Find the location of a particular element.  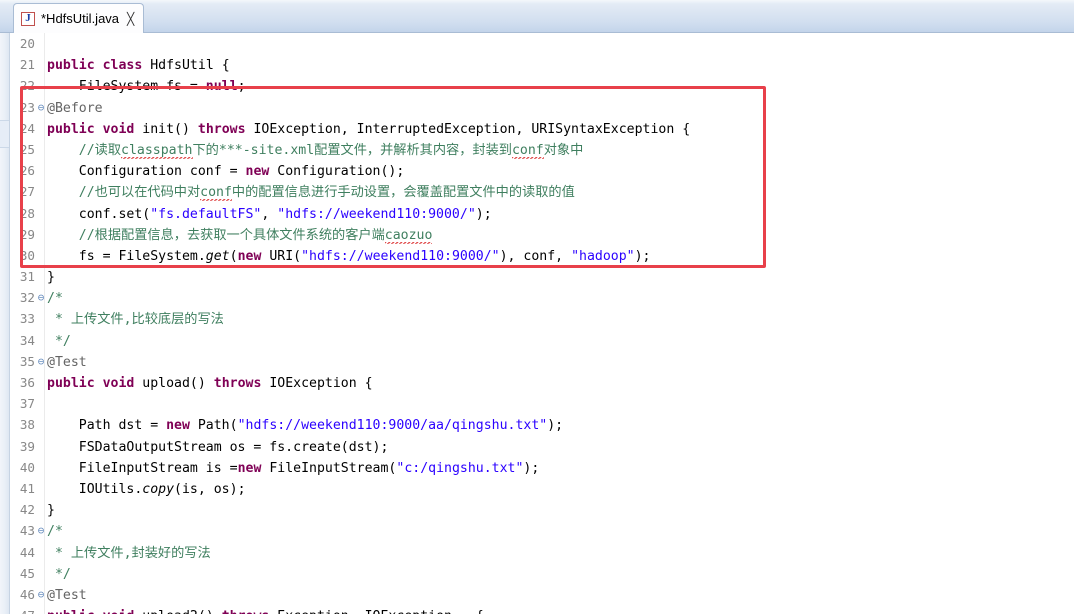

line-number: 41 is located at coordinates (27, 488).